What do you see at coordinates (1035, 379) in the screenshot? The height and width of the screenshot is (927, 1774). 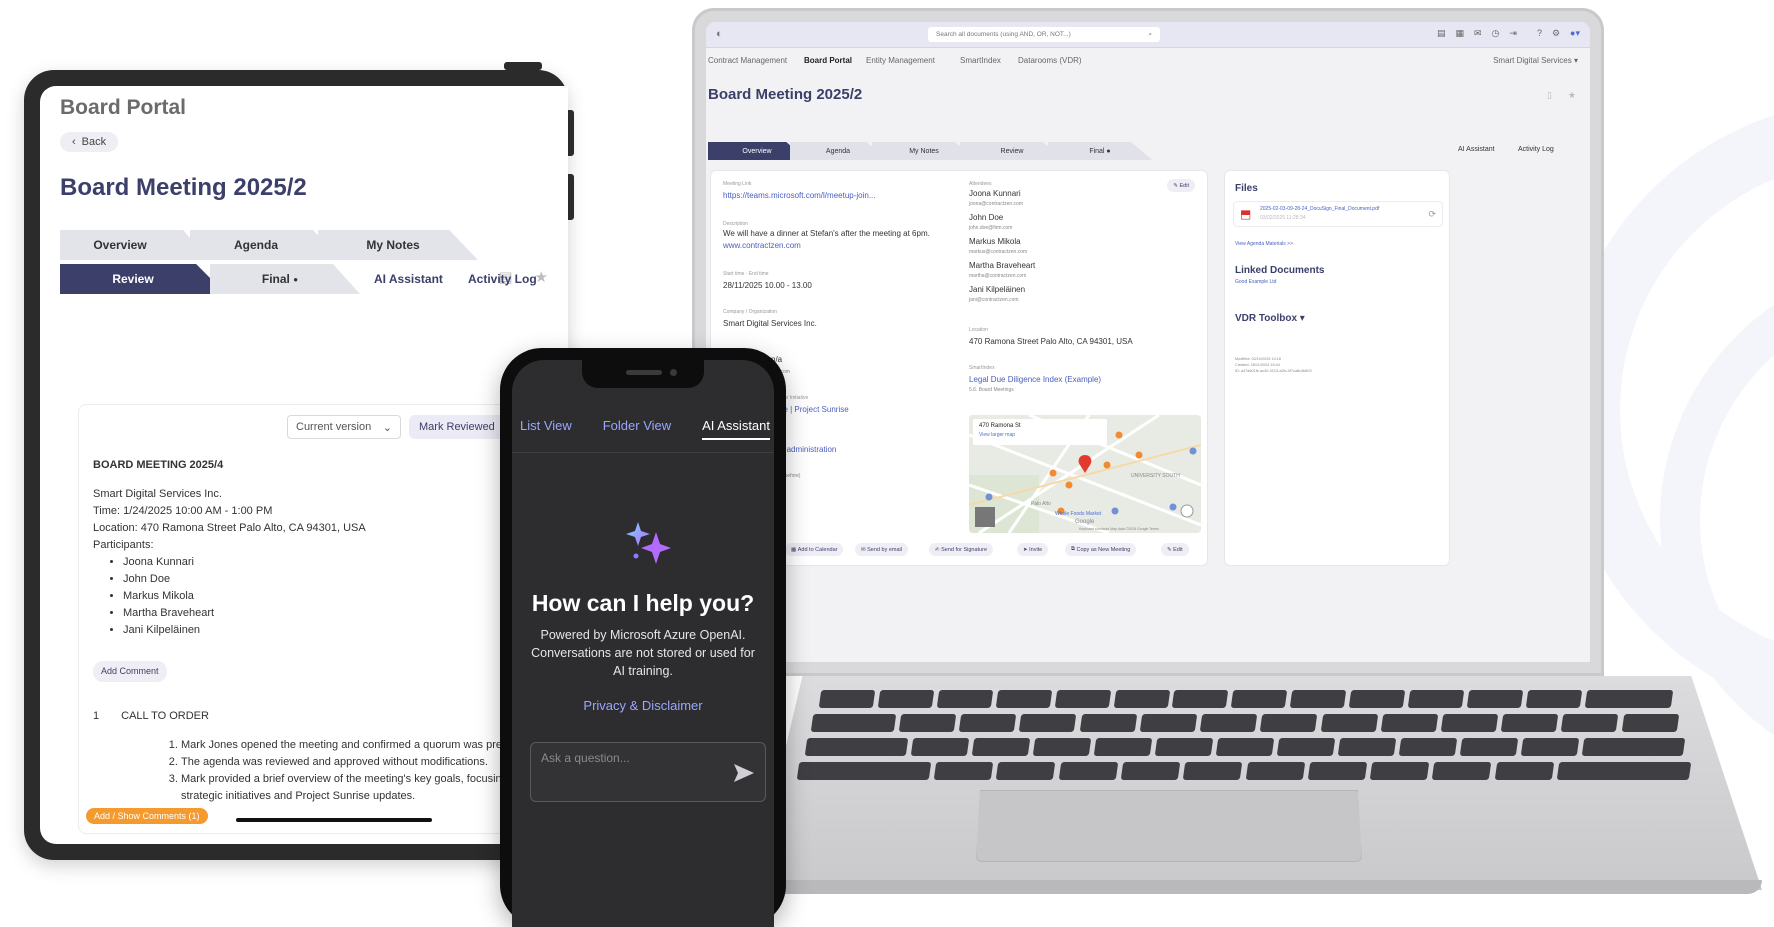 I see `smartindex-link: Legal Due Diligence Index (Example)` at bounding box center [1035, 379].